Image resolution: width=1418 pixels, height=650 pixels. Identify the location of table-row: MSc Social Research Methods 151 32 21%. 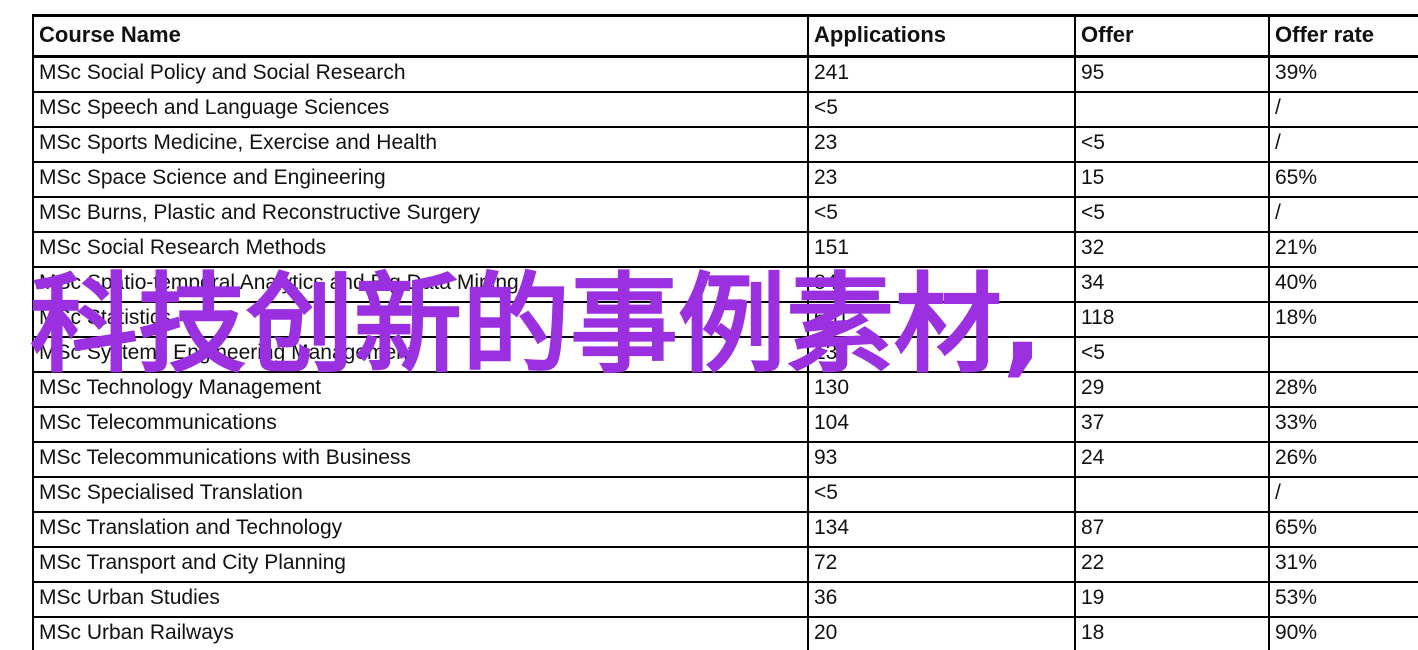
(725, 249).